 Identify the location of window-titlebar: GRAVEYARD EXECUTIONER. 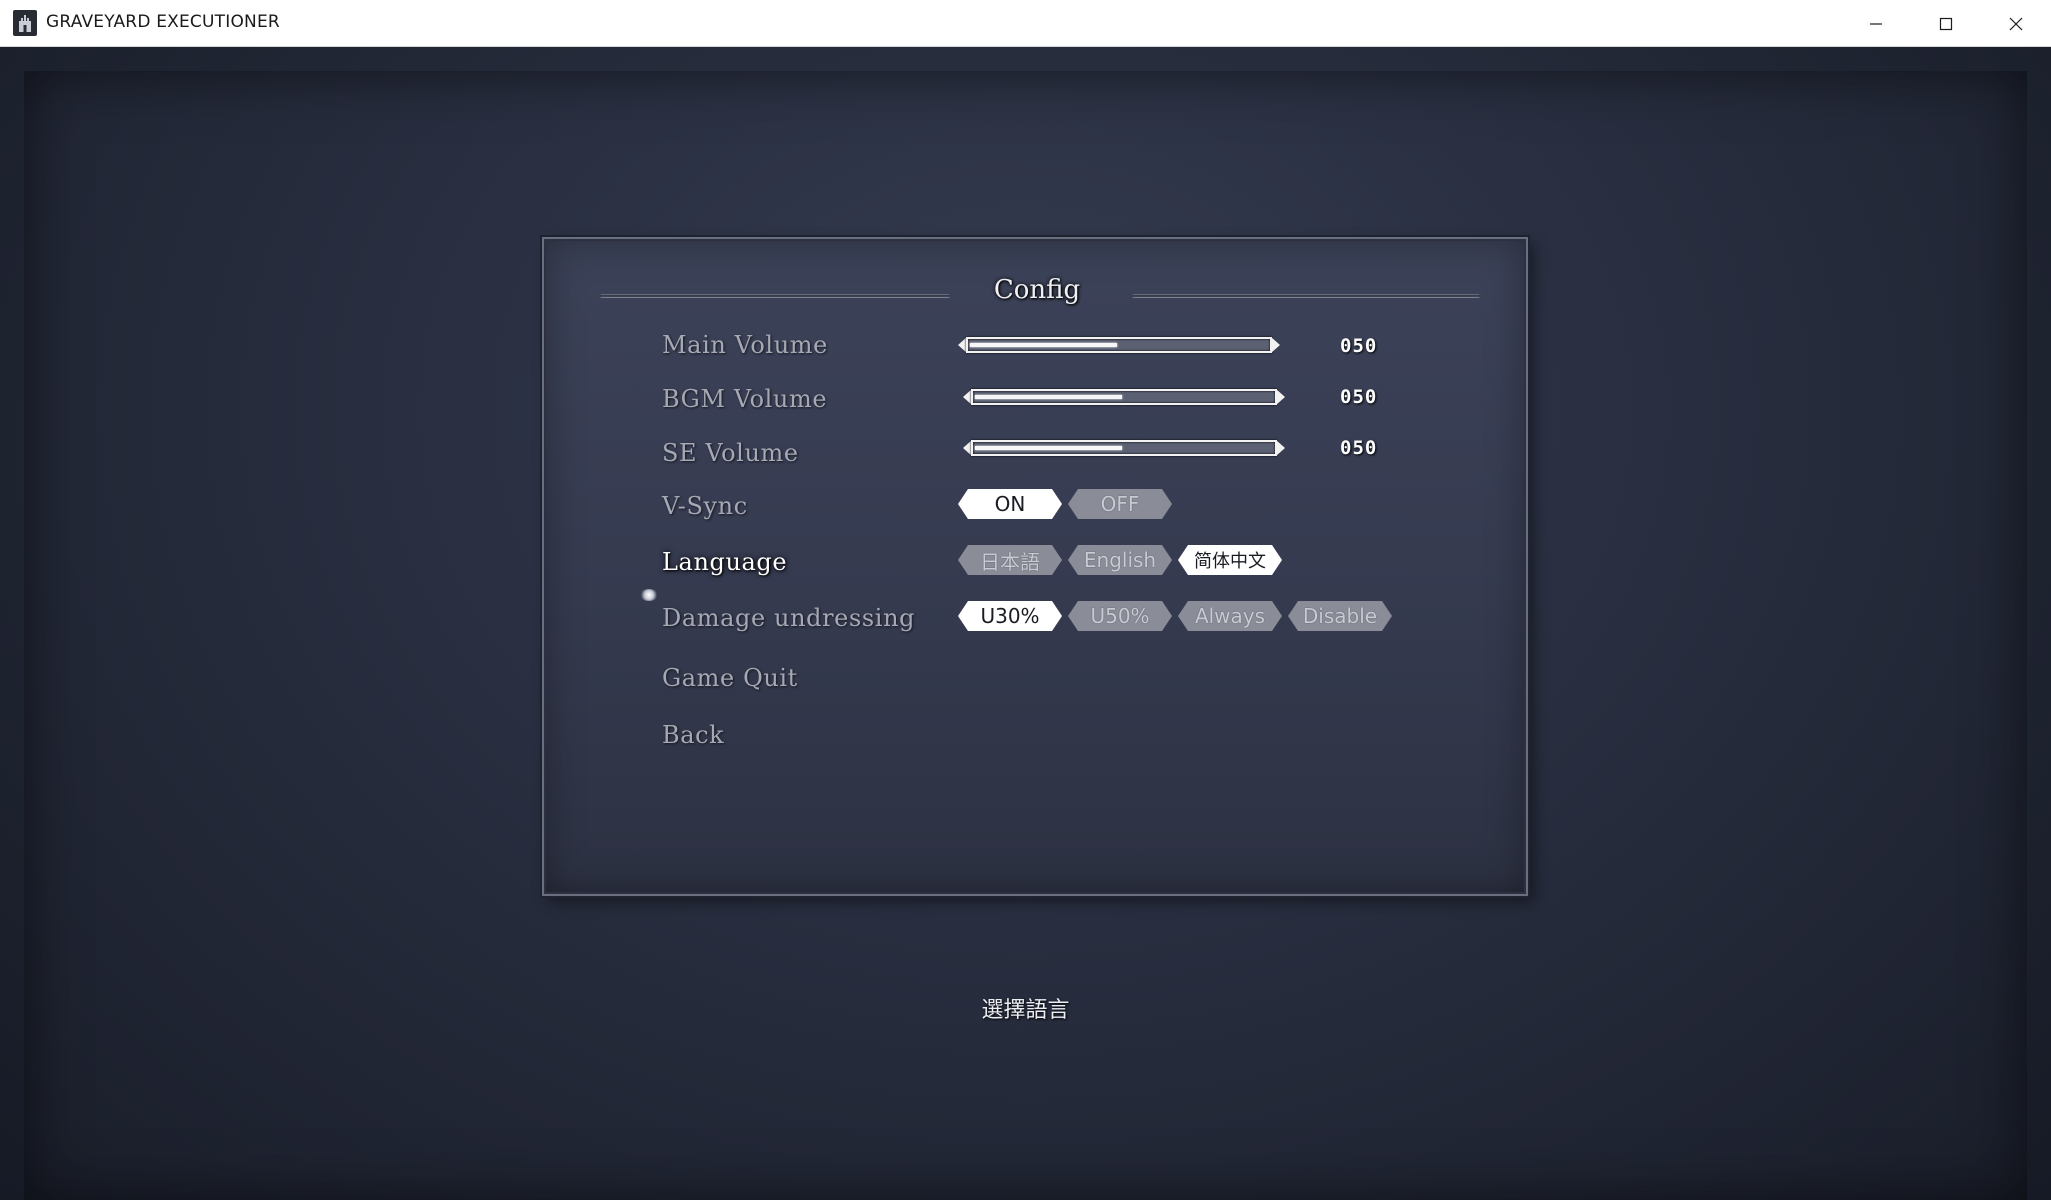
(1025, 23).